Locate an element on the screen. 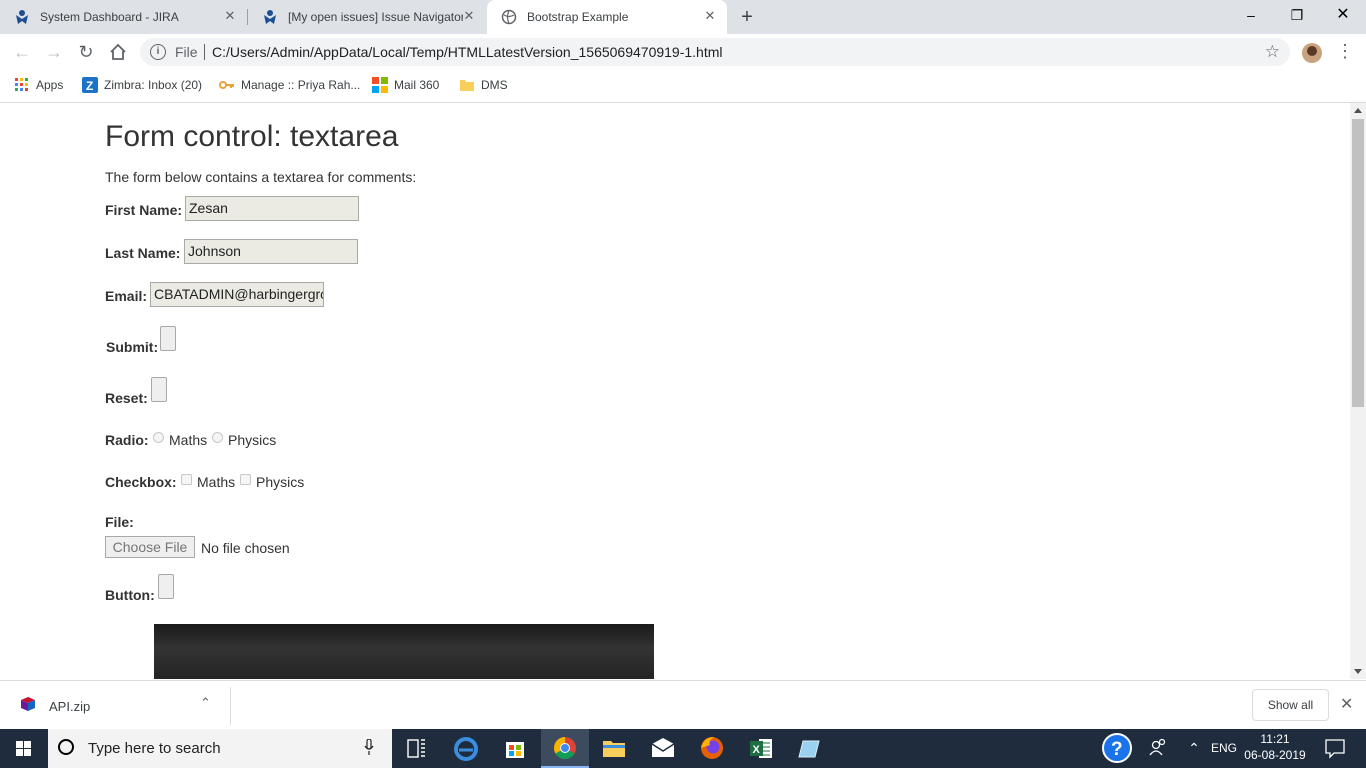 Image resolution: width=1366 pixels, height=773 pixels. show-all-button: Show all is located at coordinates (1290, 705).